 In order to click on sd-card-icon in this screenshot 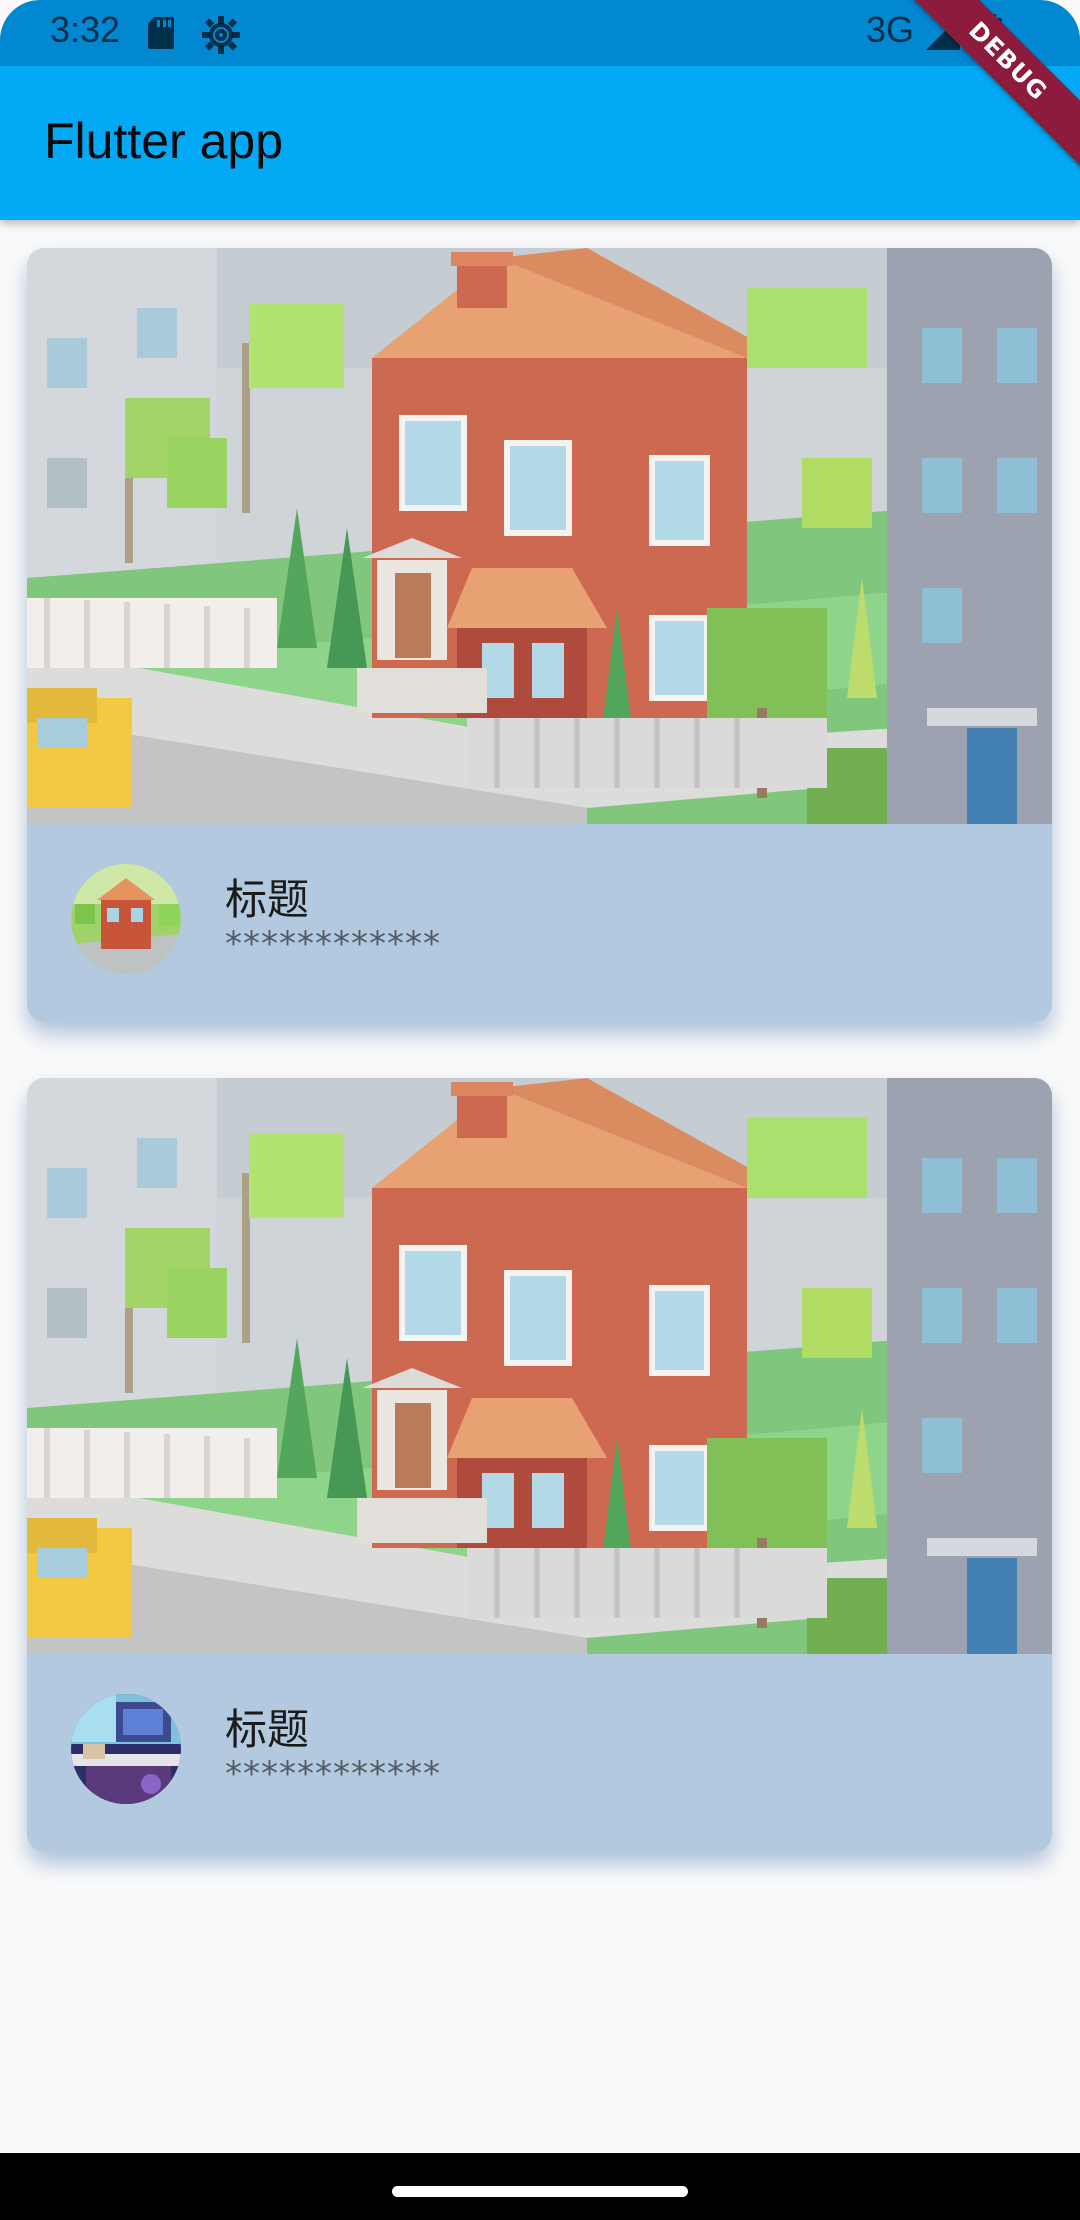, I will do `click(161, 33)`.